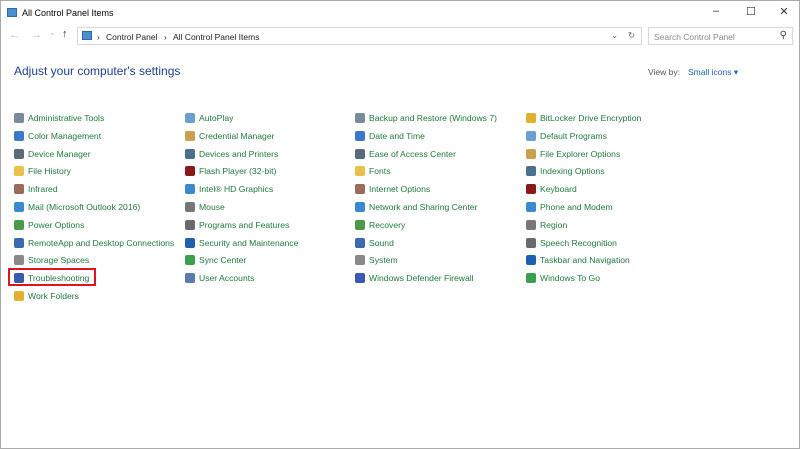 This screenshot has height=449, width=800. What do you see at coordinates (241, 243) in the screenshot?
I see `control-panel-item-security-and-maintenance: Security and Maintenance` at bounding box center [241, 243].